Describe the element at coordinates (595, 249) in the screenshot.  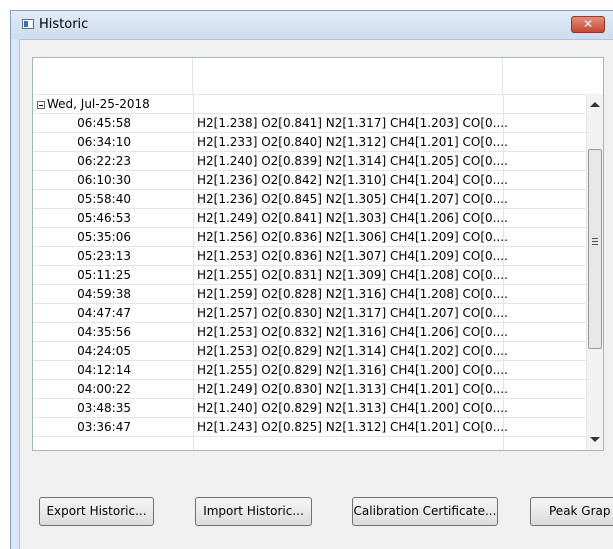
I see `scroll-thumb` at that location.